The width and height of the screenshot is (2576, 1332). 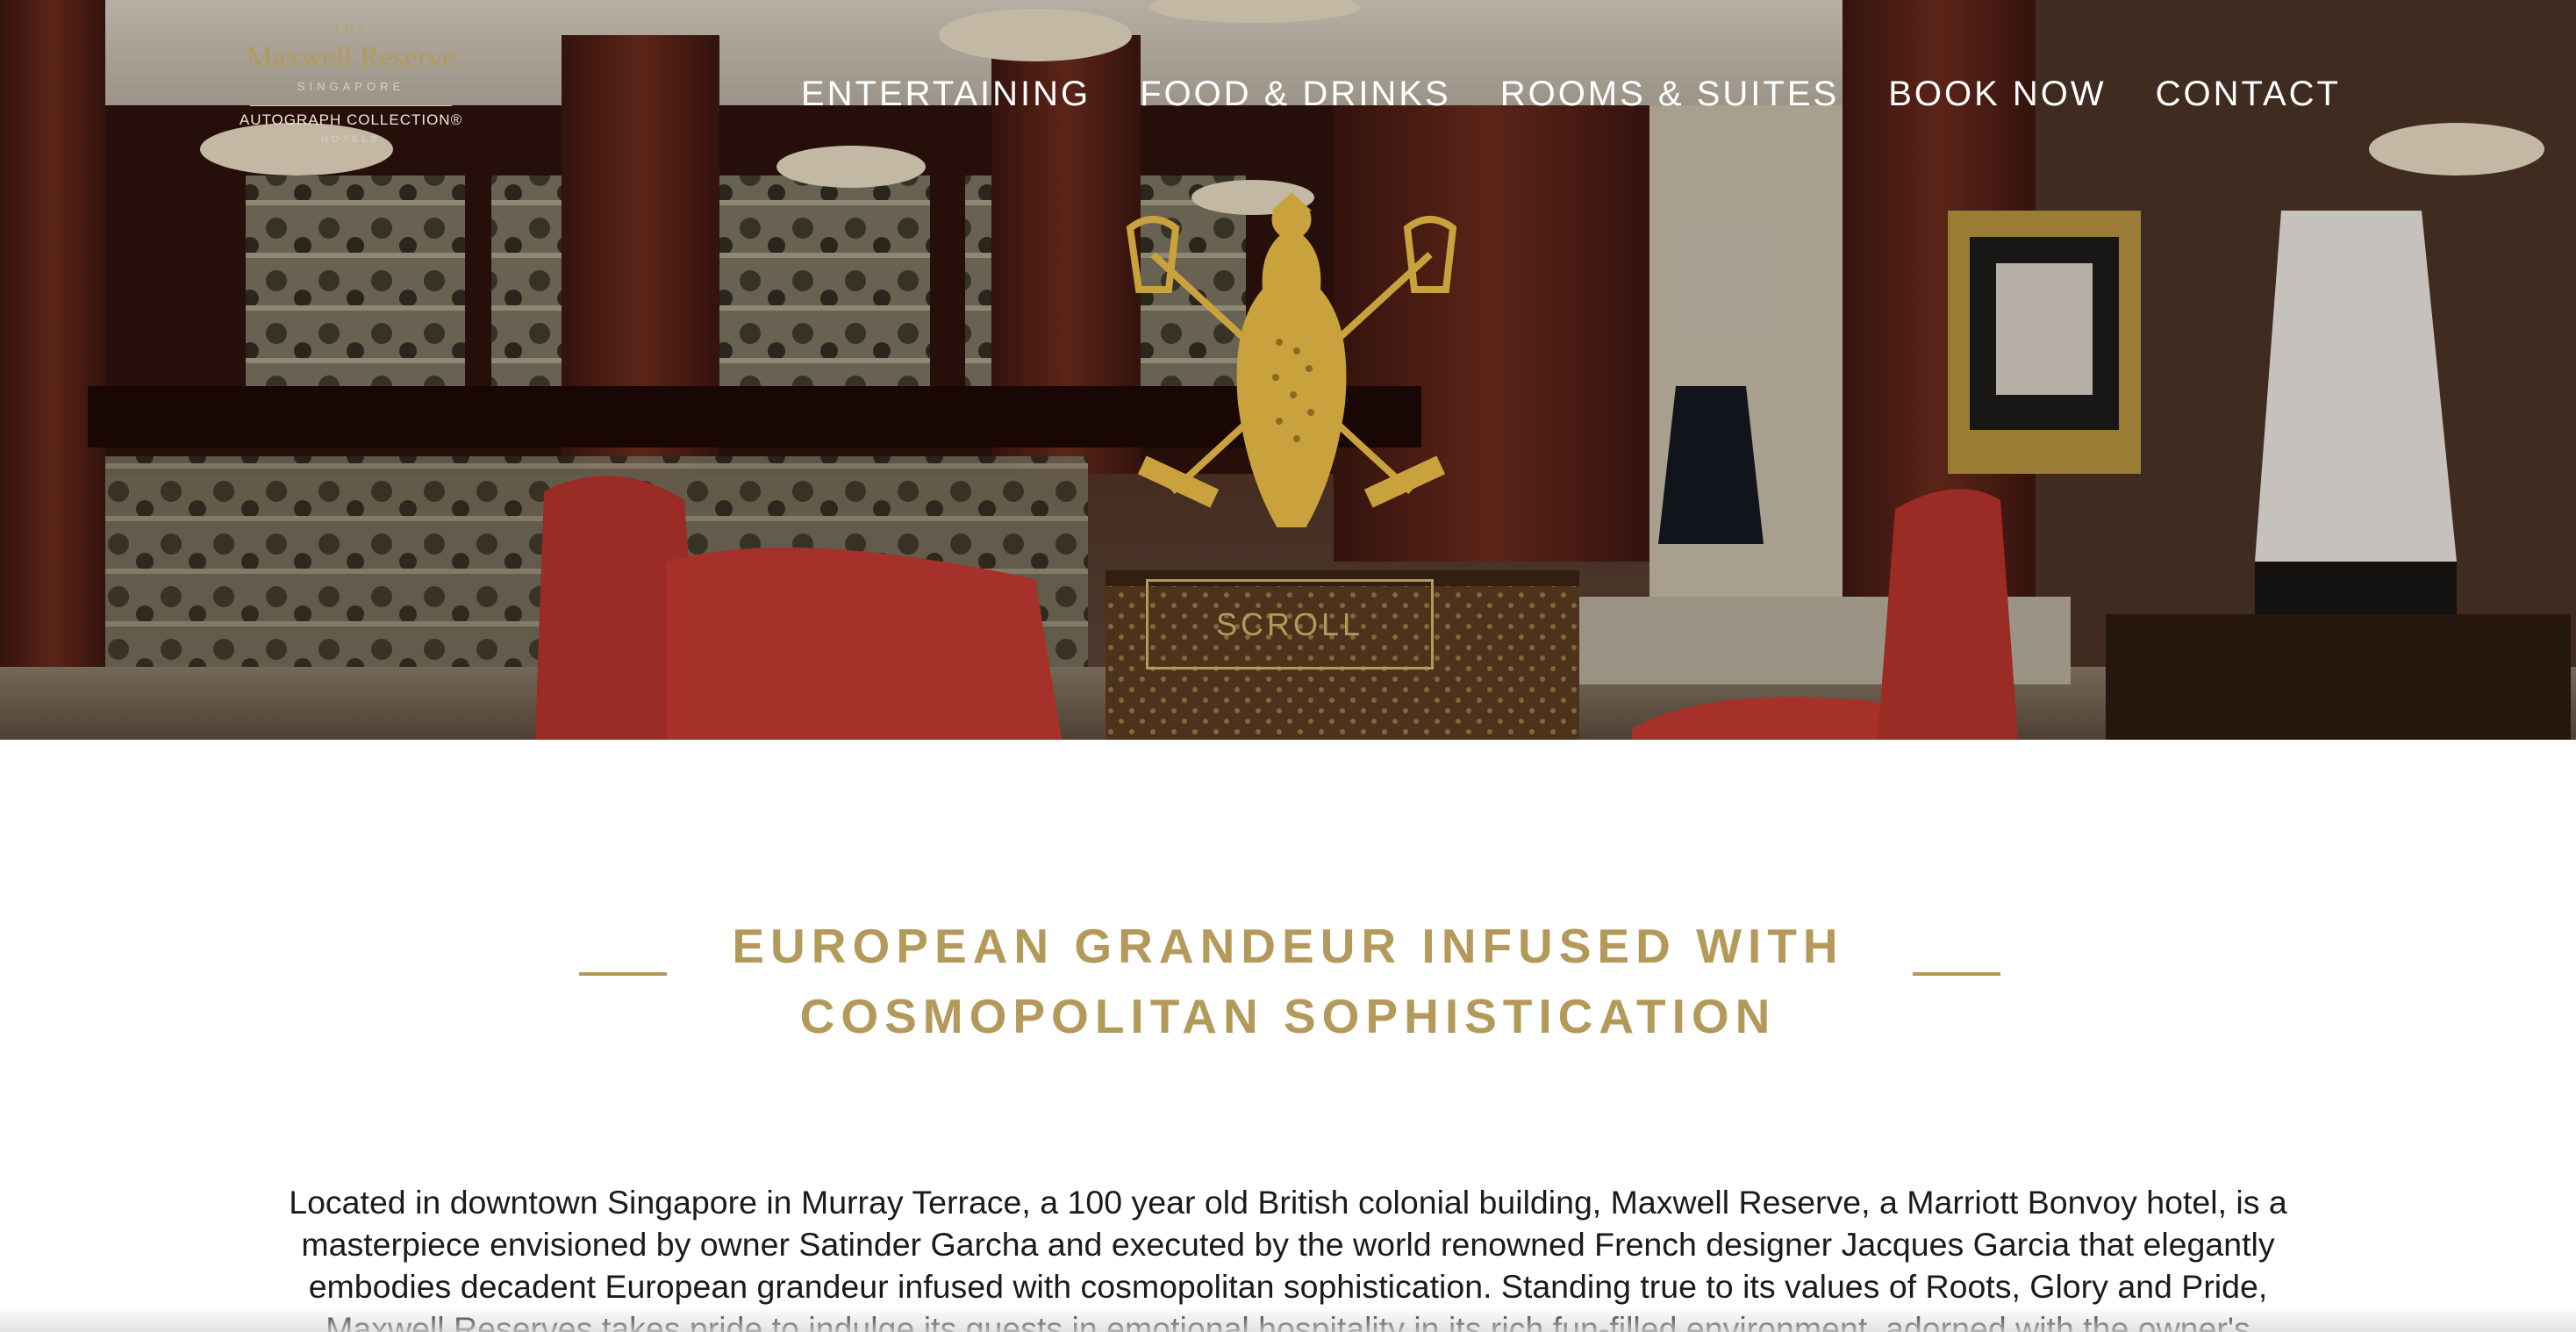 What do you see at coordinates (1288, 1016) in the screenshot?
I see `heading-line-2: COSMOPOLITAN SOPHISTICATION` at bounding box center [1288, 1016].